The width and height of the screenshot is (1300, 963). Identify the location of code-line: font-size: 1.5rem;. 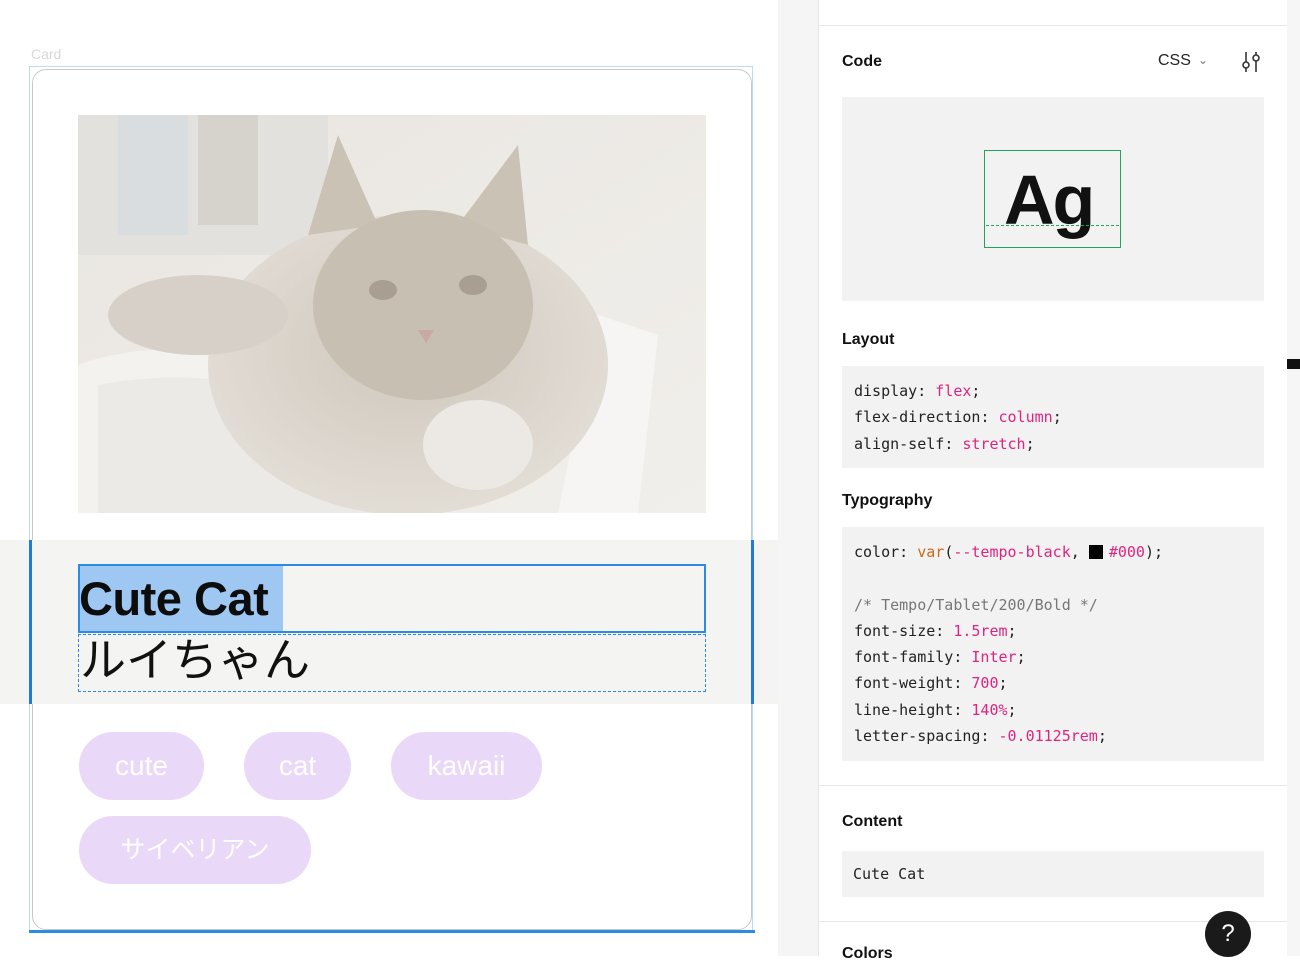
(935, 630).